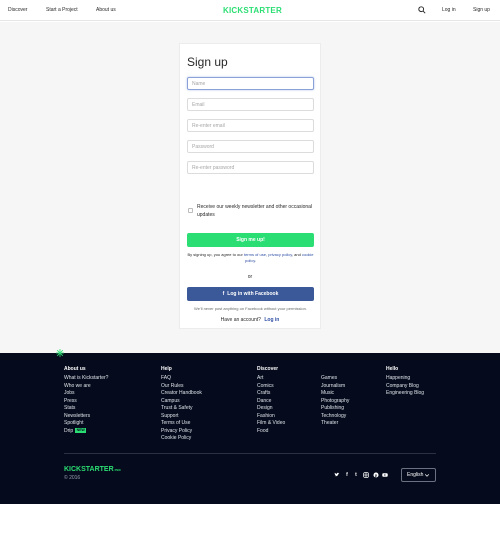 Image resolution: width=500 pixels, height=560 pixels. Describe the element at coordinates (405, 379) in the screenshot. I see `footer-link: Happening` at that location.